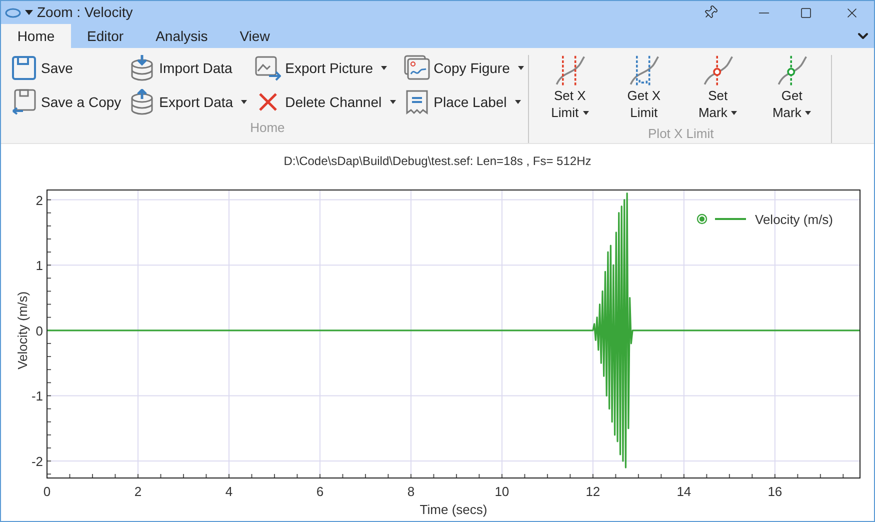 This screenshot has height=522, width=875. I want to click on y-tick-label: 0, so click(39, 330).